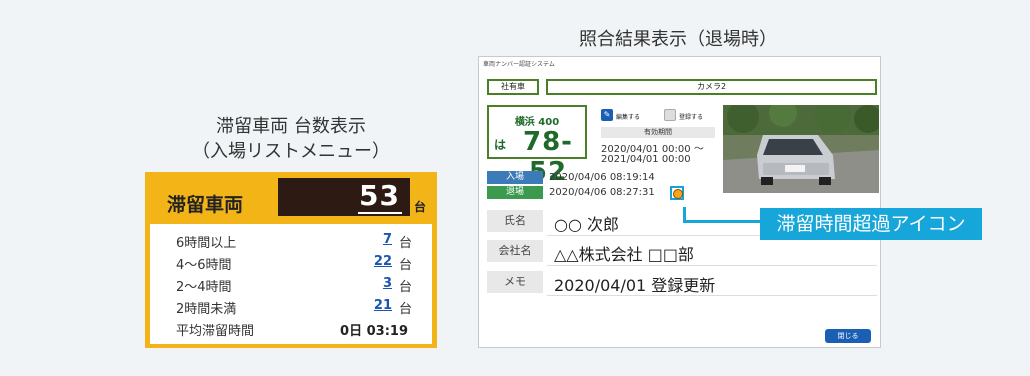 This screenshot has width=1030, height=376. What do you see at coordinates (206, 243) in the screenshot?
I see `duration-label: 6時間以上` at bounding box center [206, 243].